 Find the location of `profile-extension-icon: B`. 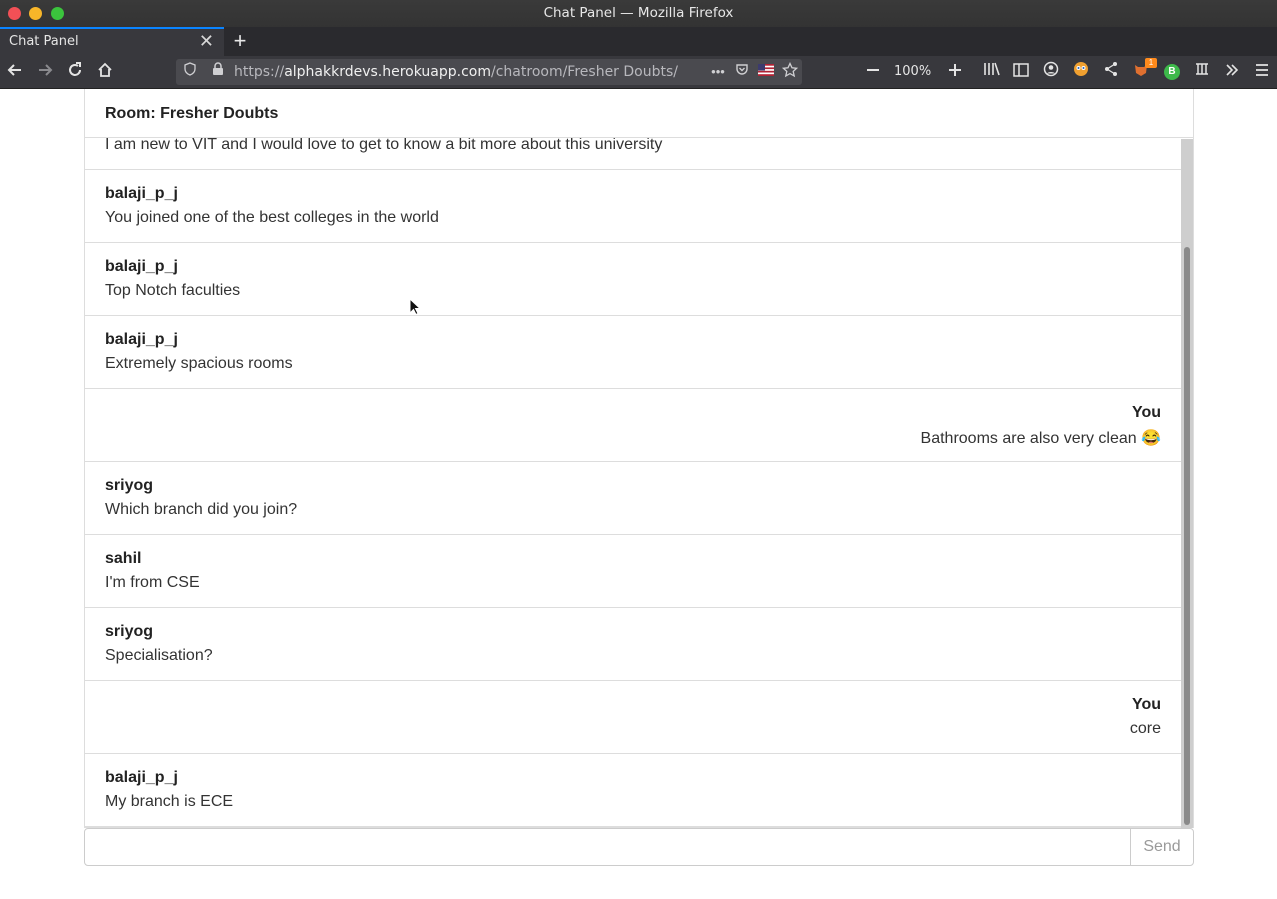

profile-extension-icon: B is located at coordinates (1172, 72).